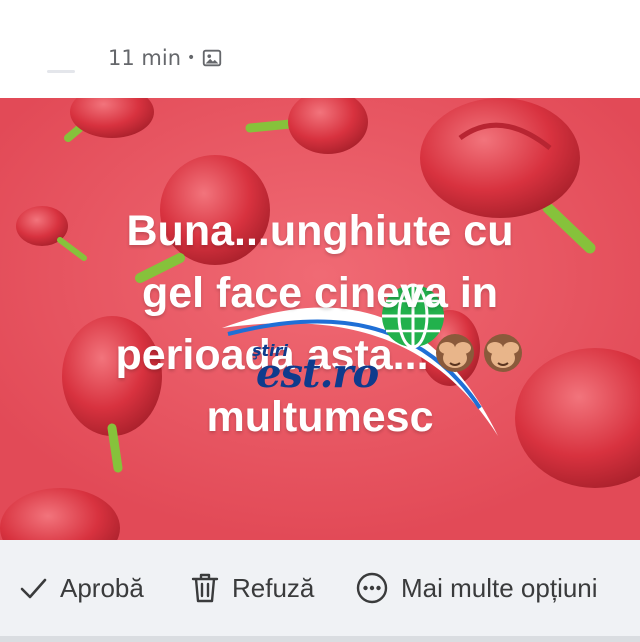 Image resolution: width=640 pixels, height=642 pixels. What do you see at coordinates (61, 71) in the screenshot?
I see `author-name-placeholder` at bounding box center [61, 71].